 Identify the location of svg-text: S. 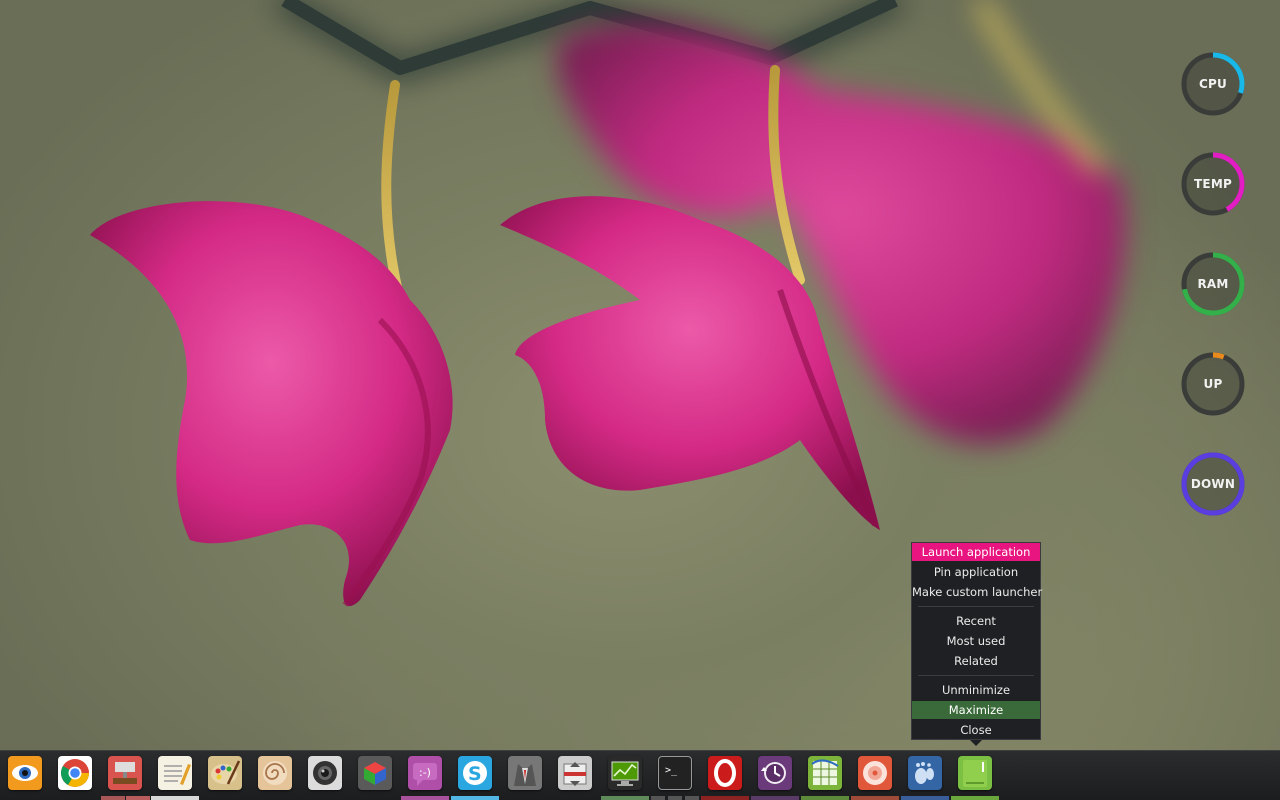
(475, 774).